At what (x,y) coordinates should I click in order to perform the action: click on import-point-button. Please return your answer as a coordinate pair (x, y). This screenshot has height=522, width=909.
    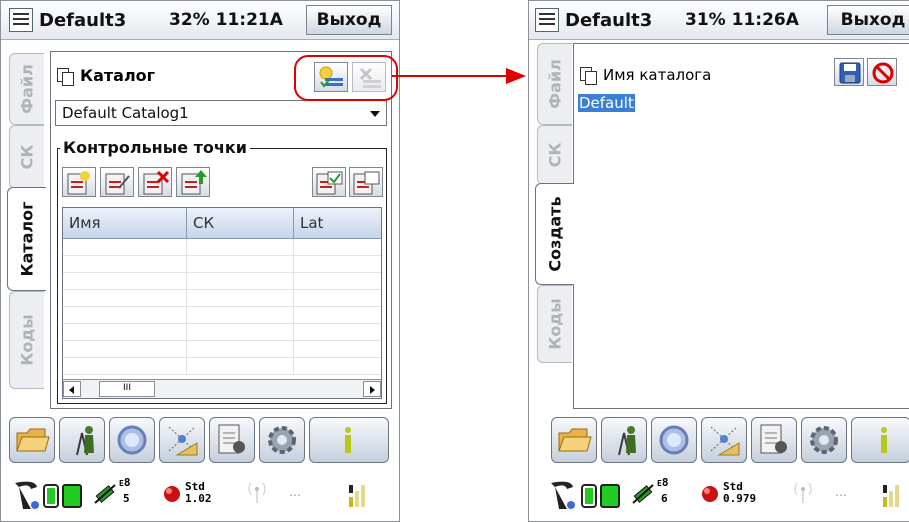
    Looking at the image, I should click on (193, 182).